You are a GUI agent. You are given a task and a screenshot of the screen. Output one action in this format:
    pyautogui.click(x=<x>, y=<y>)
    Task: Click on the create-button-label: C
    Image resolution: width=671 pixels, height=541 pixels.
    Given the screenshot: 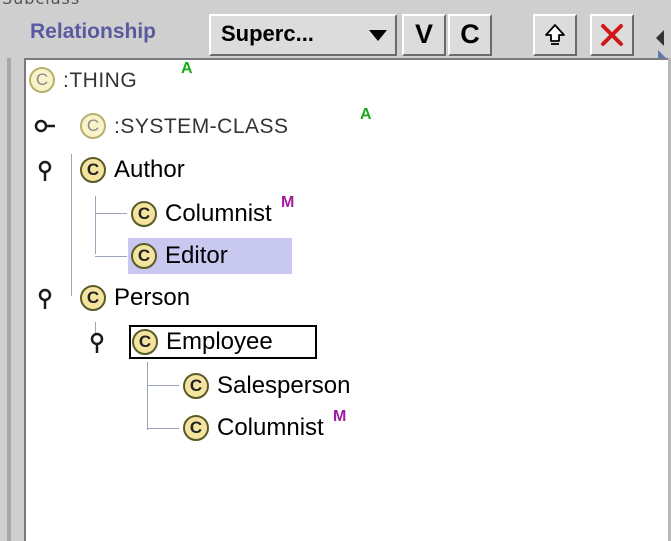 What is the action you would take?
    pyautogui.click(x=470, y=34)
    